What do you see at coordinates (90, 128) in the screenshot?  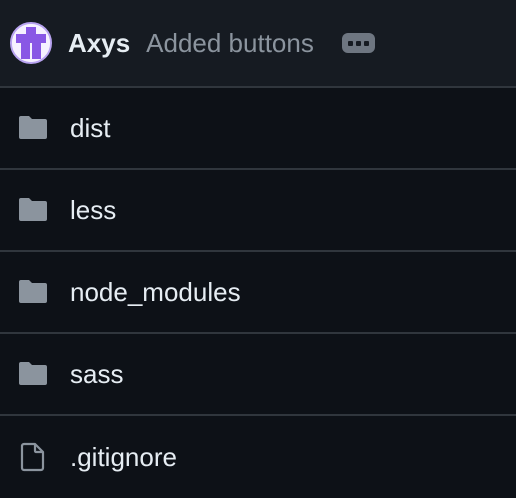 I see `entry-name: dist` at bounding box center [90, 128].